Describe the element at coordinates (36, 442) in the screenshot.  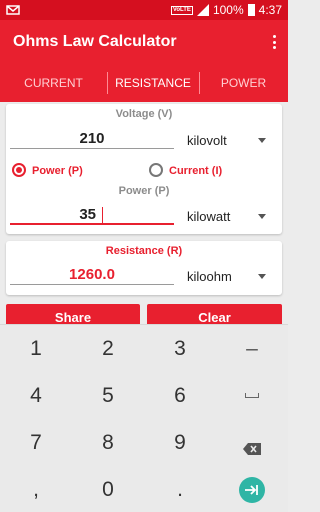
I see `key-7: 7` at that location.